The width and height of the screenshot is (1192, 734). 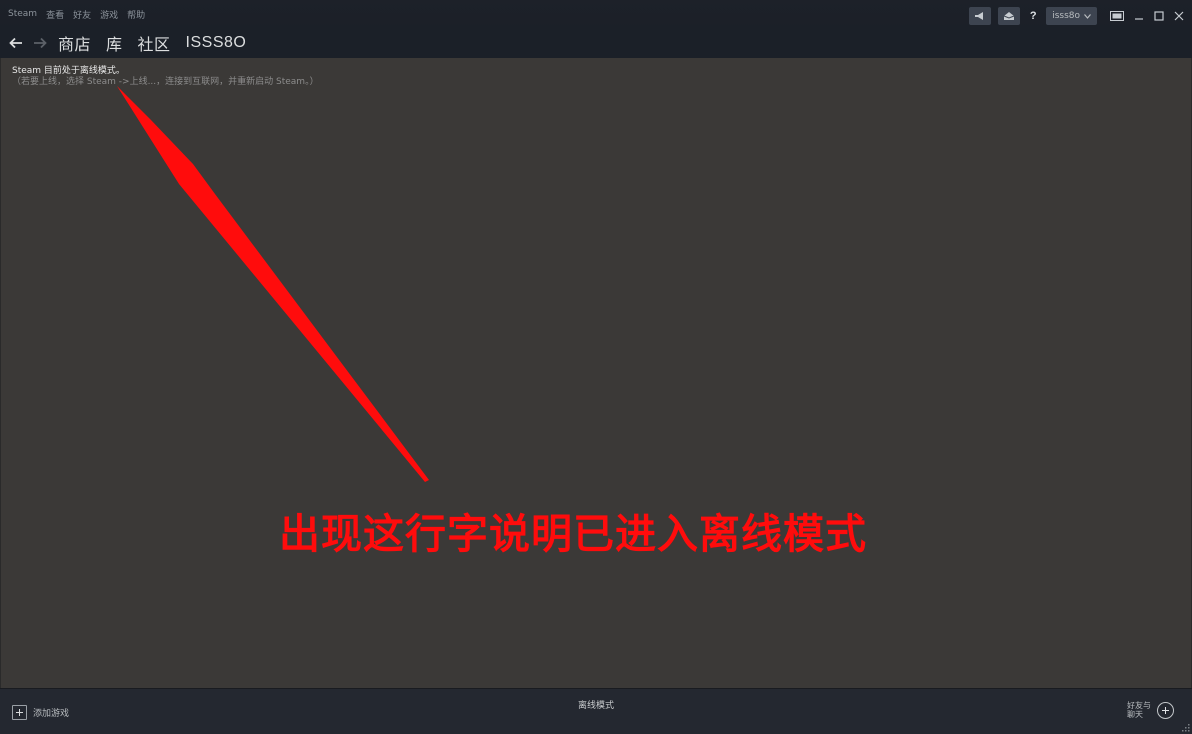 What do you see at coordinates (1186, 728) in the screenshot?
I see `resize-grip-icon` at bounding box center [1186, 728].